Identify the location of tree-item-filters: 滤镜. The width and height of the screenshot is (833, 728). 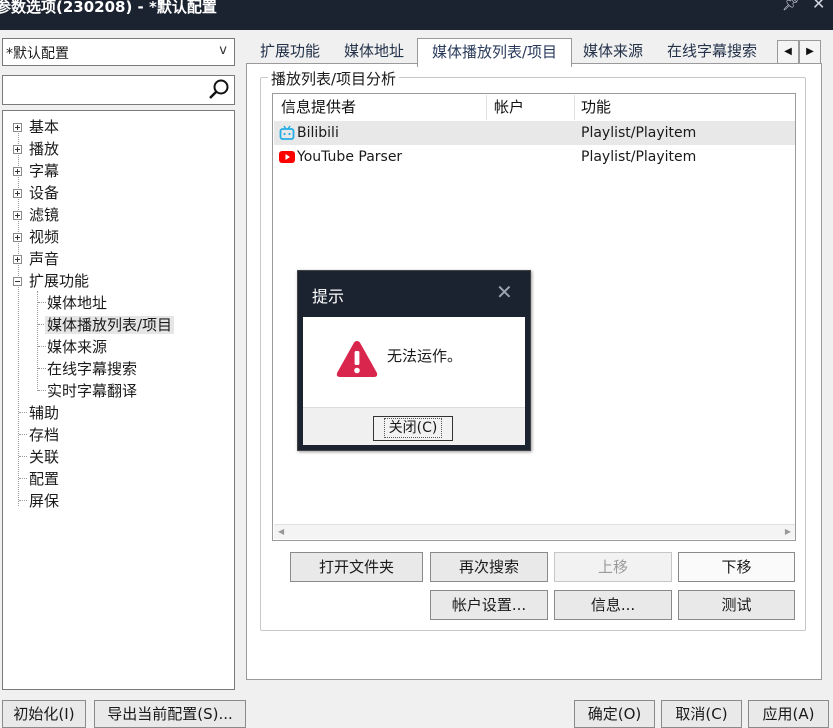
(37, 215).